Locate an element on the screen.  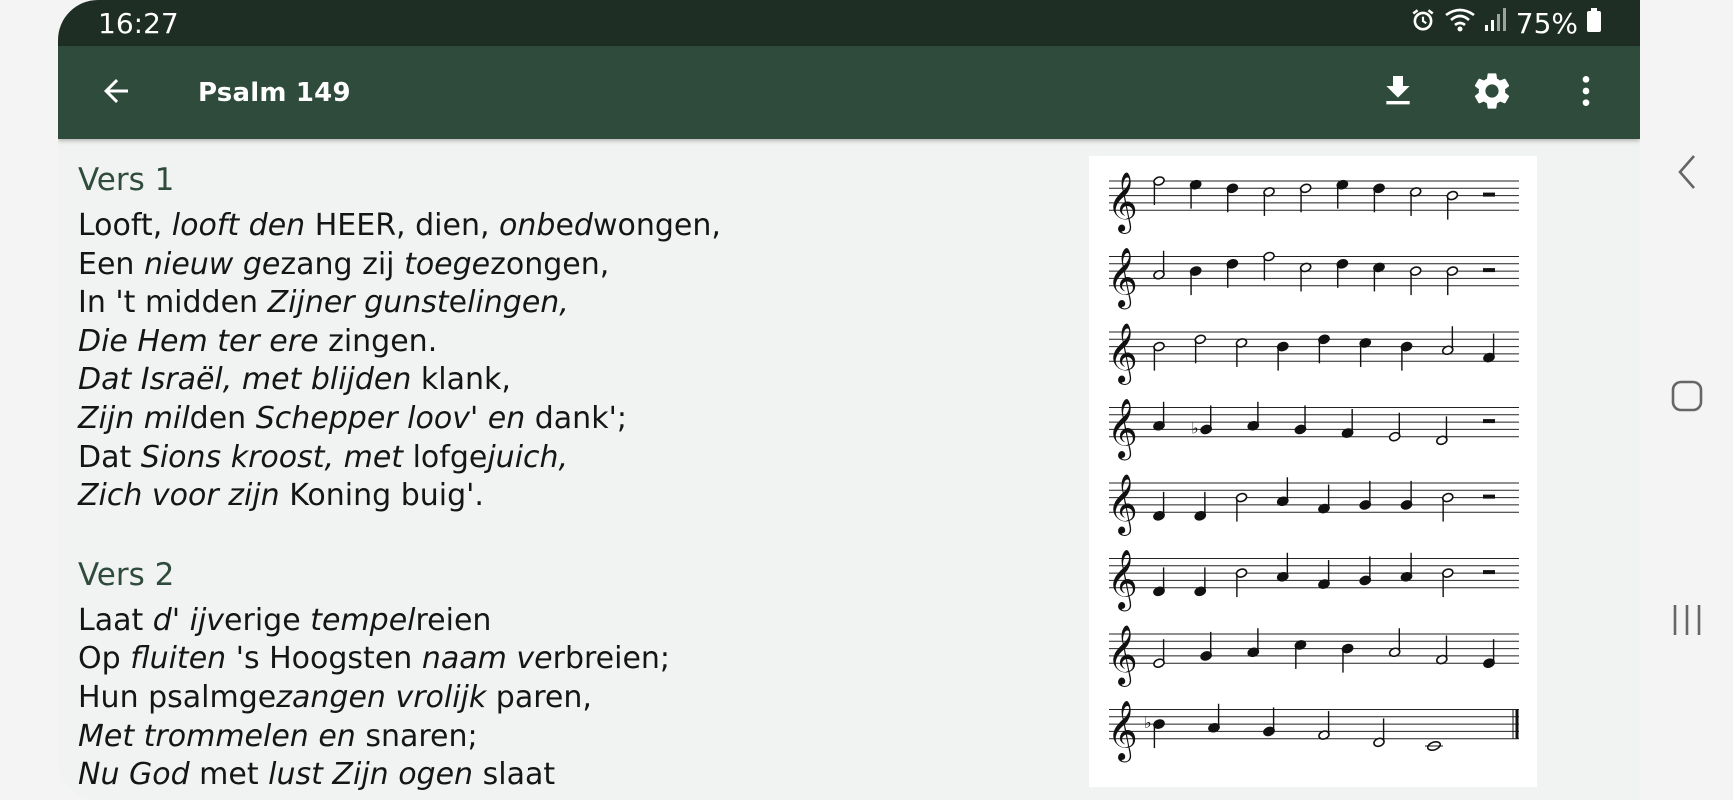
status-time: 16:27 is located at coordinates (138, 23).